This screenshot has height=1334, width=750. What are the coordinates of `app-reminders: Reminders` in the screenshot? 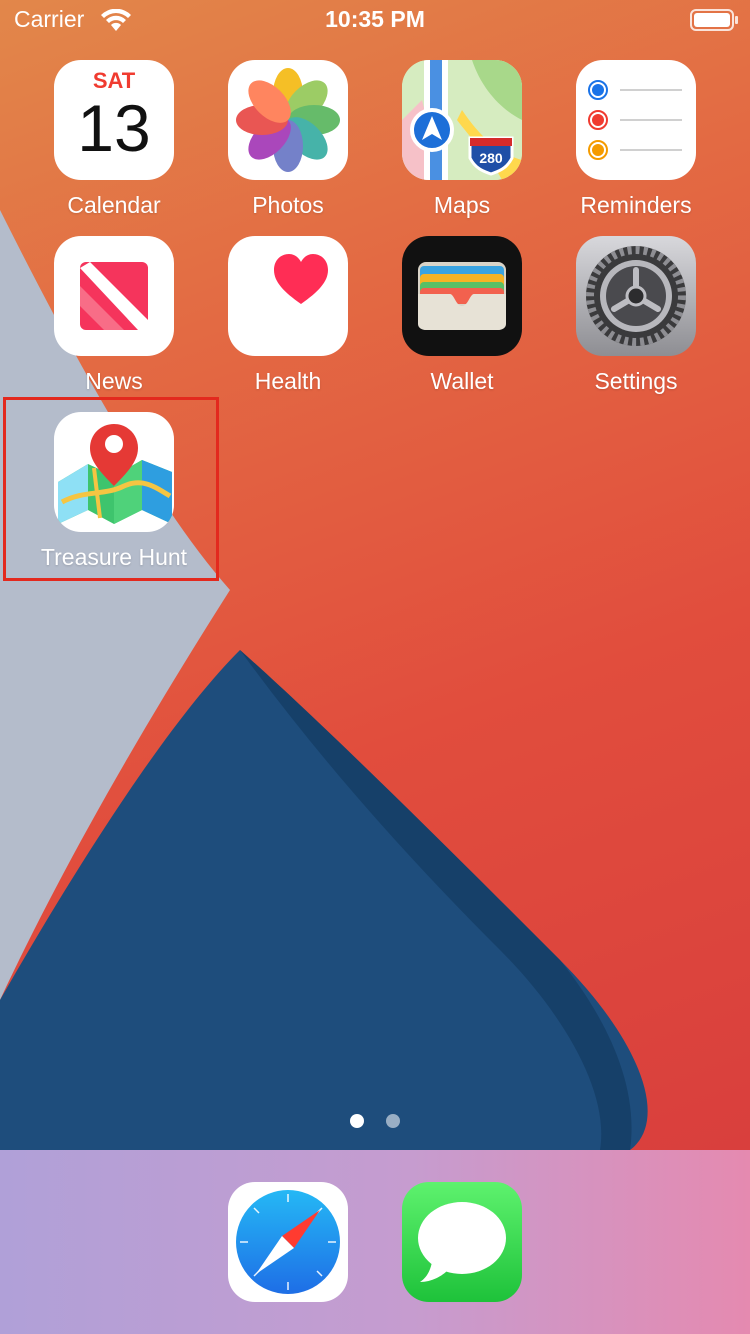 It's located at (636, 139).